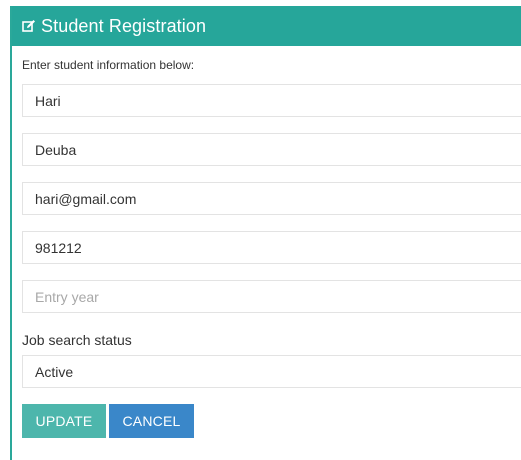 This screenshot has height=460, width=521. I want to click on last-name-input, so click(271, 149).